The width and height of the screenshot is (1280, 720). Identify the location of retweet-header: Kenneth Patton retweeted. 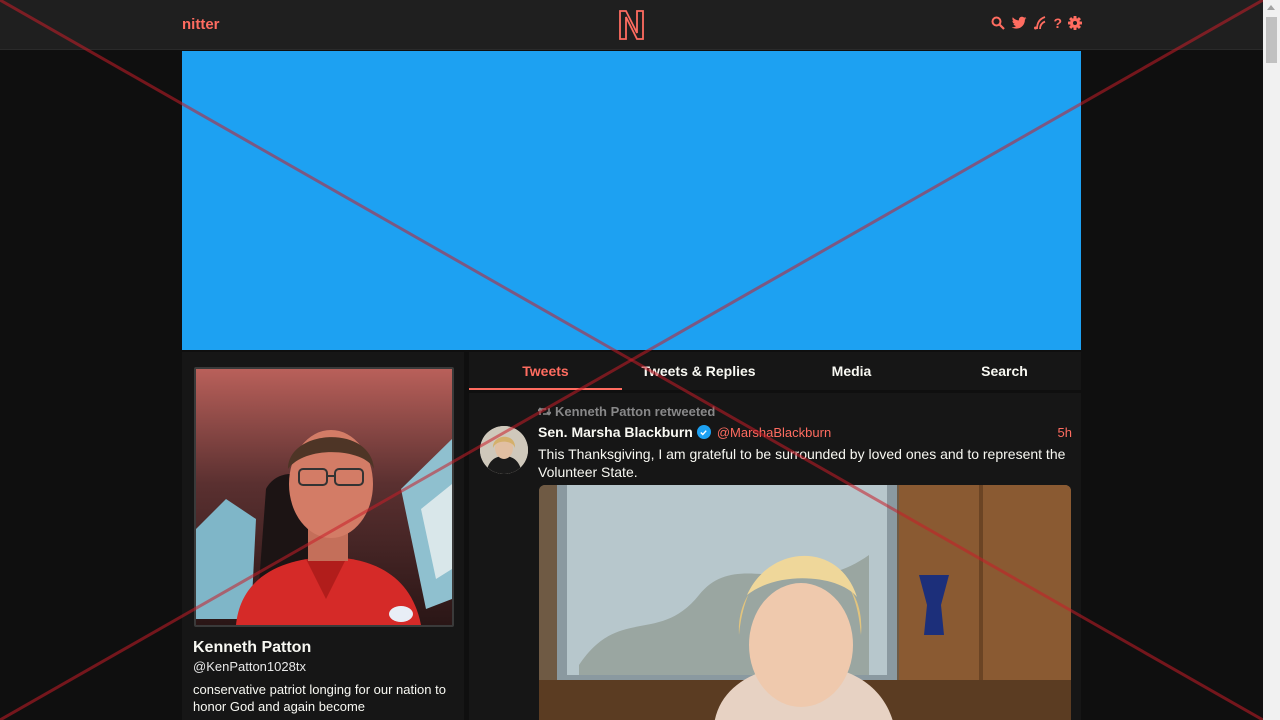
(626, 411).